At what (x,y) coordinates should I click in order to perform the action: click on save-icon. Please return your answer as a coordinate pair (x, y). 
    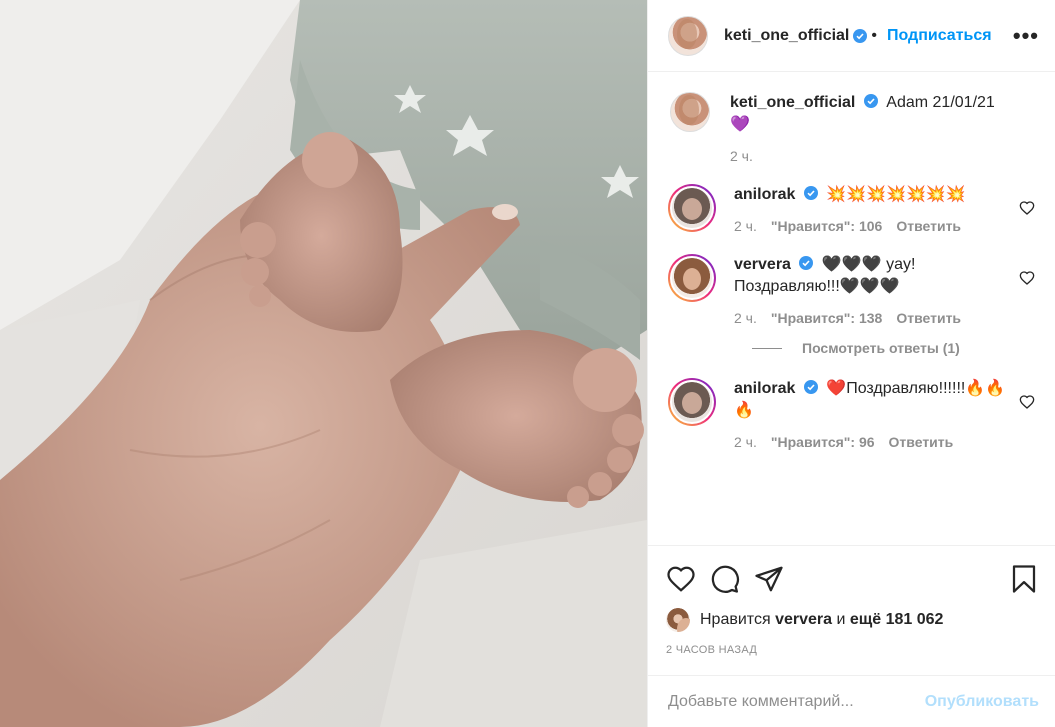
    Looking at the image, I should click on (1024, 579).